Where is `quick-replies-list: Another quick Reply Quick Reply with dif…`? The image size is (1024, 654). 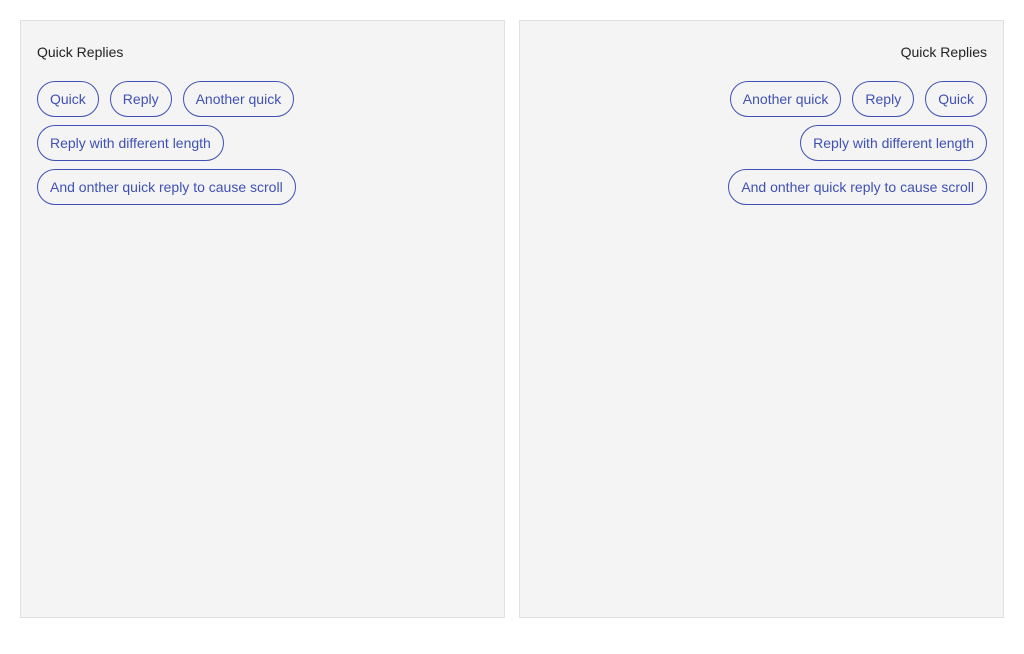 quick-replies-list: Another quick Reply Quick Reply with dif… is located at coordinates (760, 143).